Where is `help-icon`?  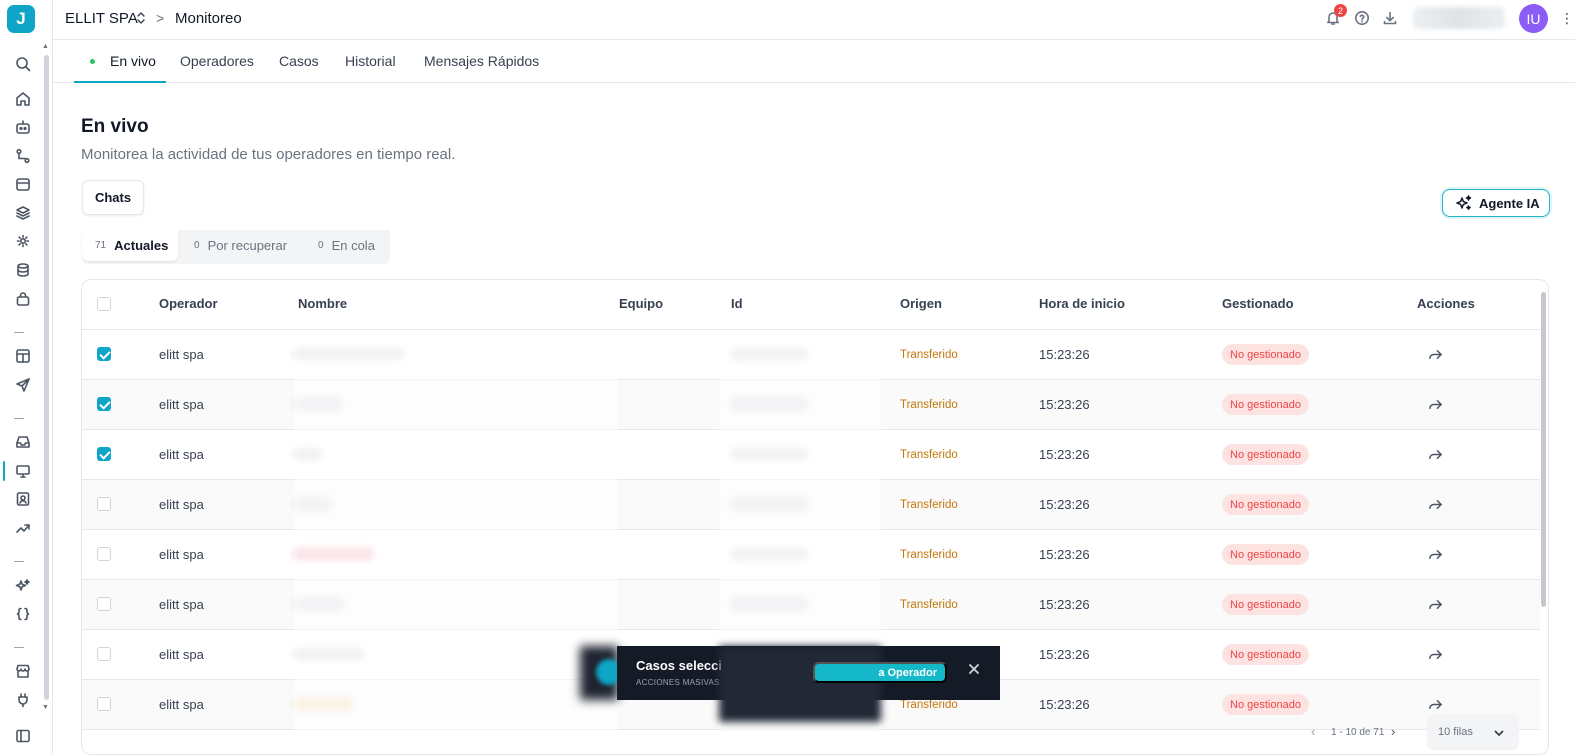 help-icon is located at coordinates (1363, 19).